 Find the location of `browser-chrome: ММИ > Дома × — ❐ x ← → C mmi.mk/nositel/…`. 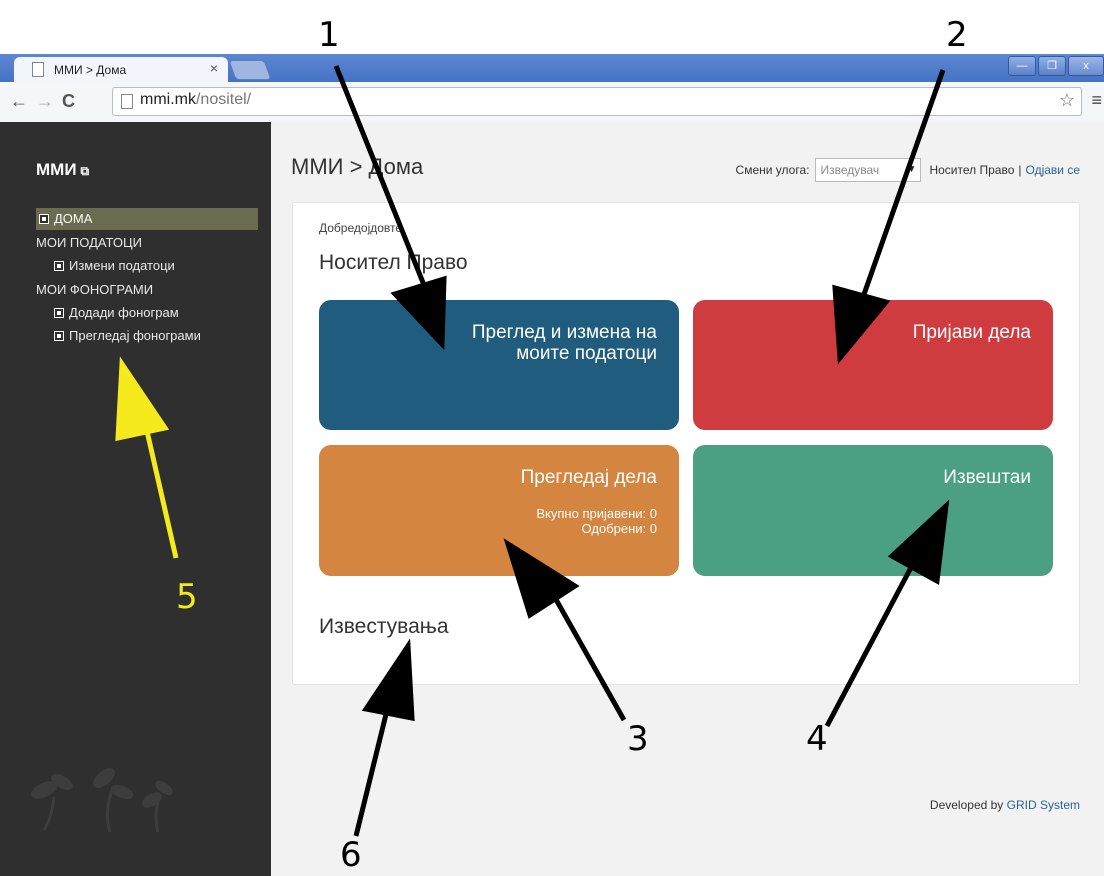

browser-chrome: ММИ > Дома × — ❐ x ← → C mmi.mk/nositel/… is located at coordinates (552, 88).